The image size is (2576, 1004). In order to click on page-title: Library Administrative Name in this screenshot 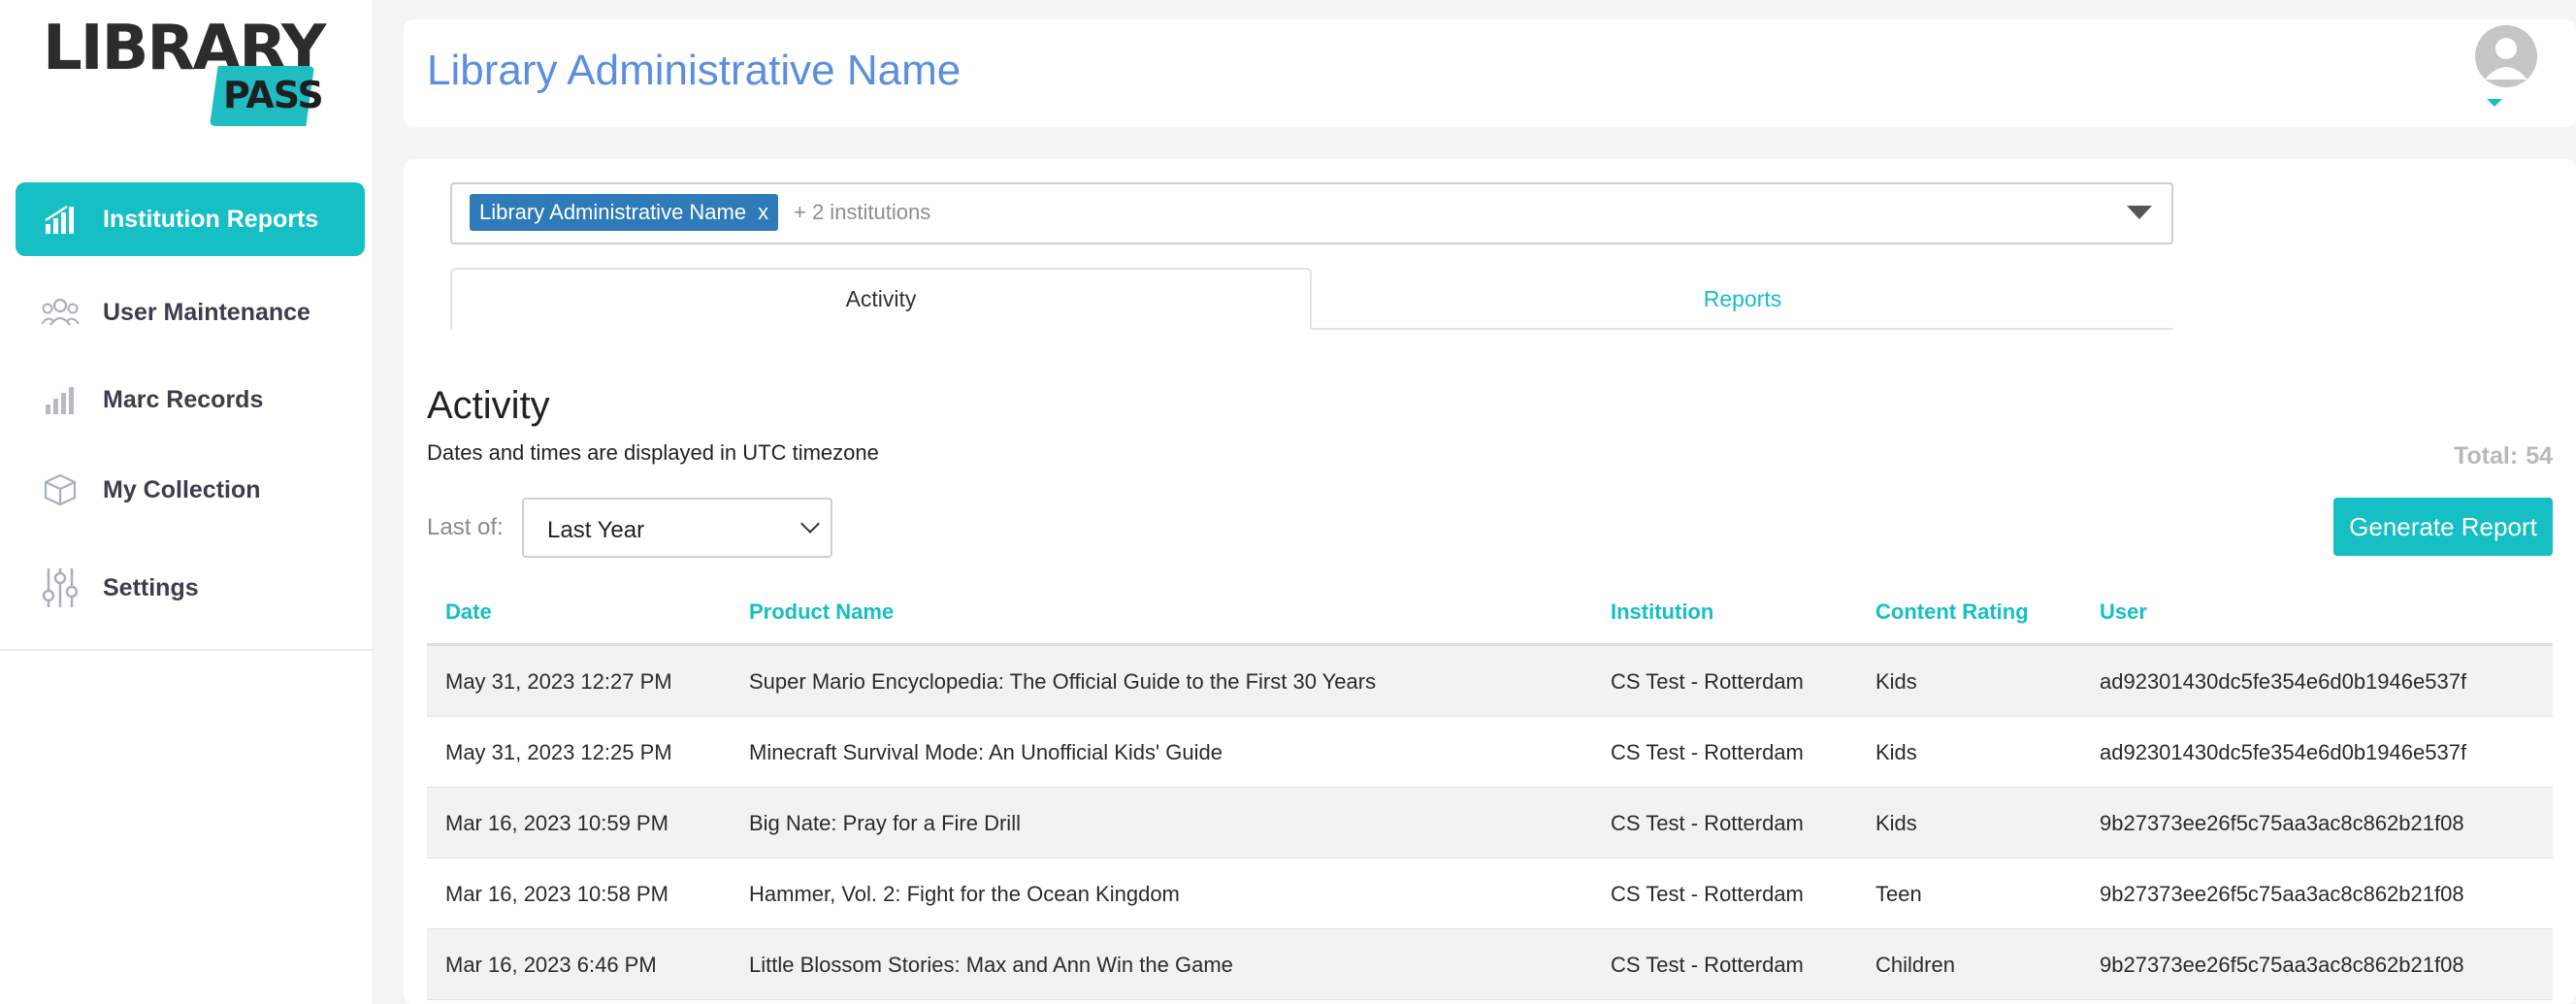, I will do `click(694, 70)`.